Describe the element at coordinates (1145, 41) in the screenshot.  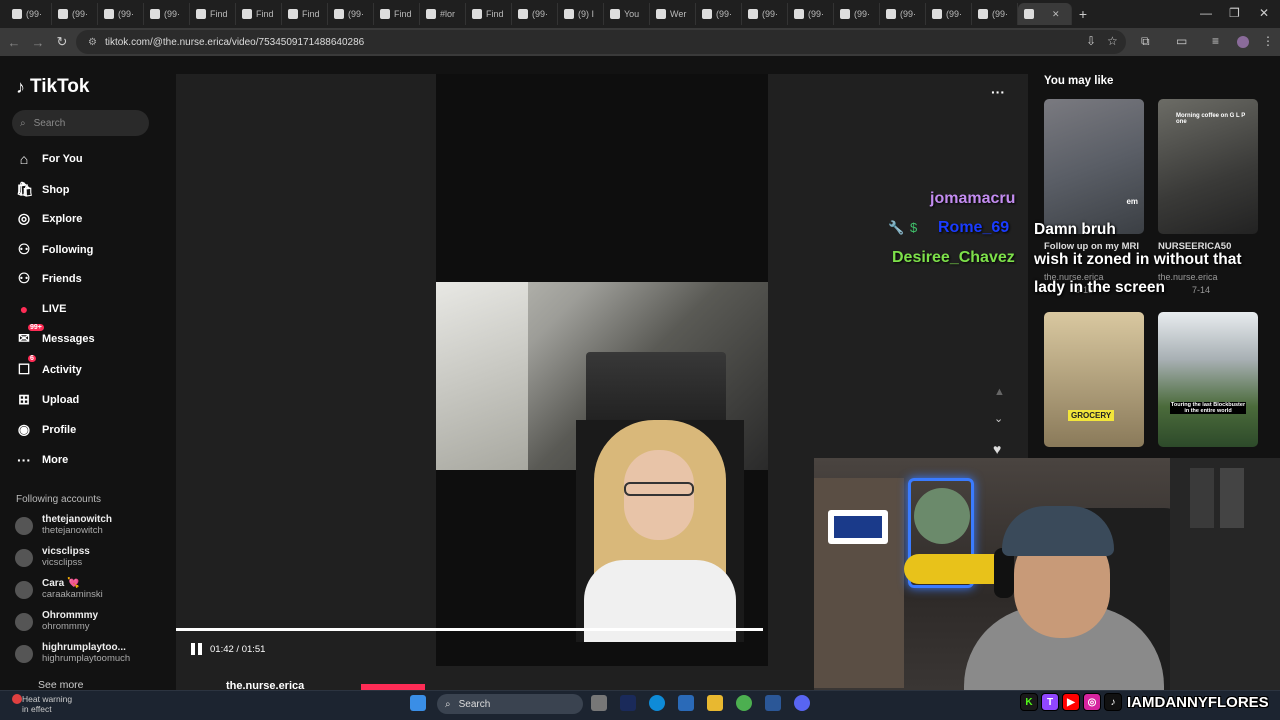
I see `extensions-icon: ⧉` at that location.